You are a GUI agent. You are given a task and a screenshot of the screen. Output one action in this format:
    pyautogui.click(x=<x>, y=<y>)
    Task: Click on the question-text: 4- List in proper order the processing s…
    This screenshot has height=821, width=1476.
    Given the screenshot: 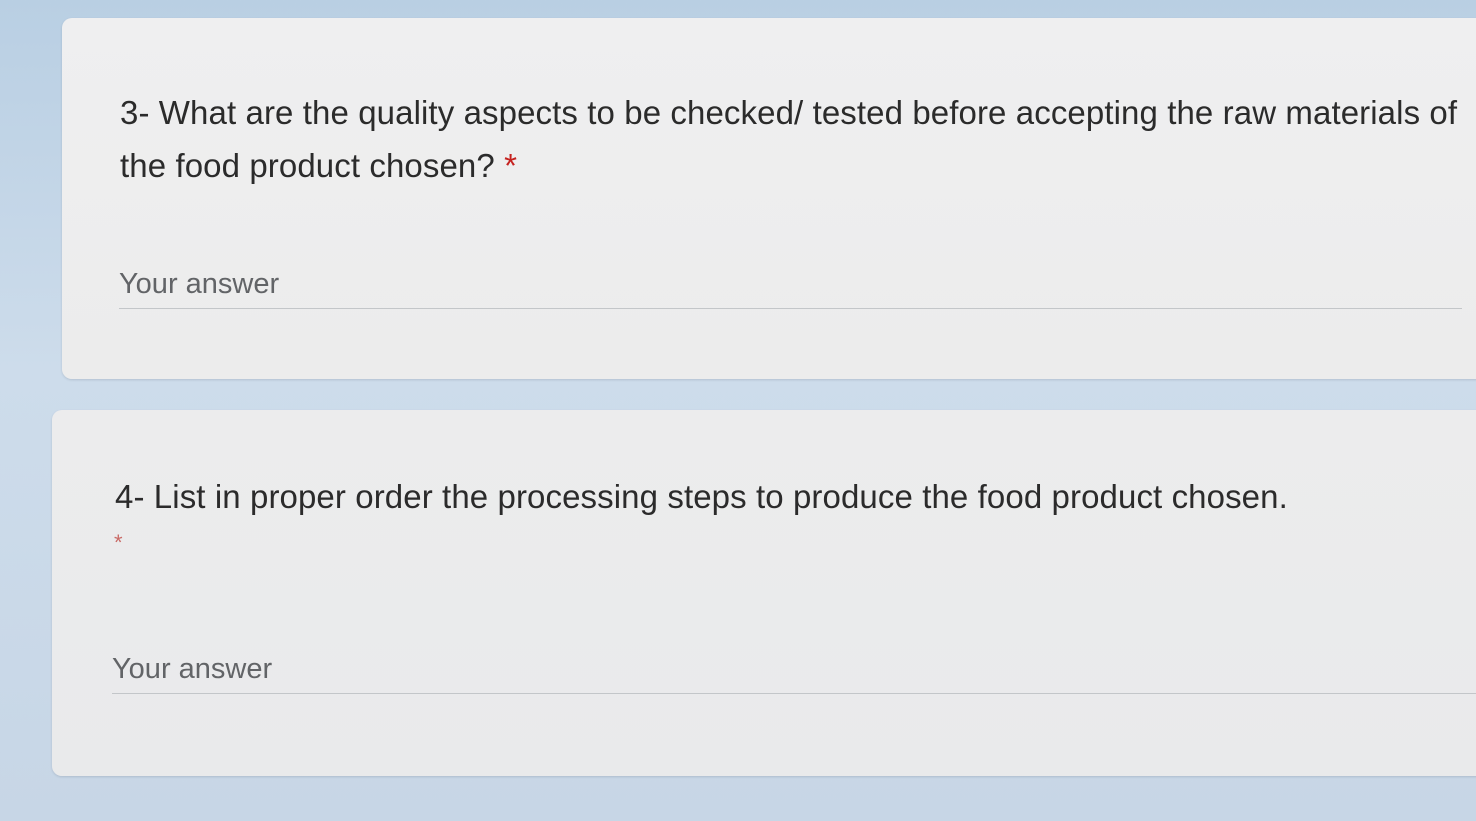 What is the action you would take?
    pyautogui.click(x=701, y=496)
    